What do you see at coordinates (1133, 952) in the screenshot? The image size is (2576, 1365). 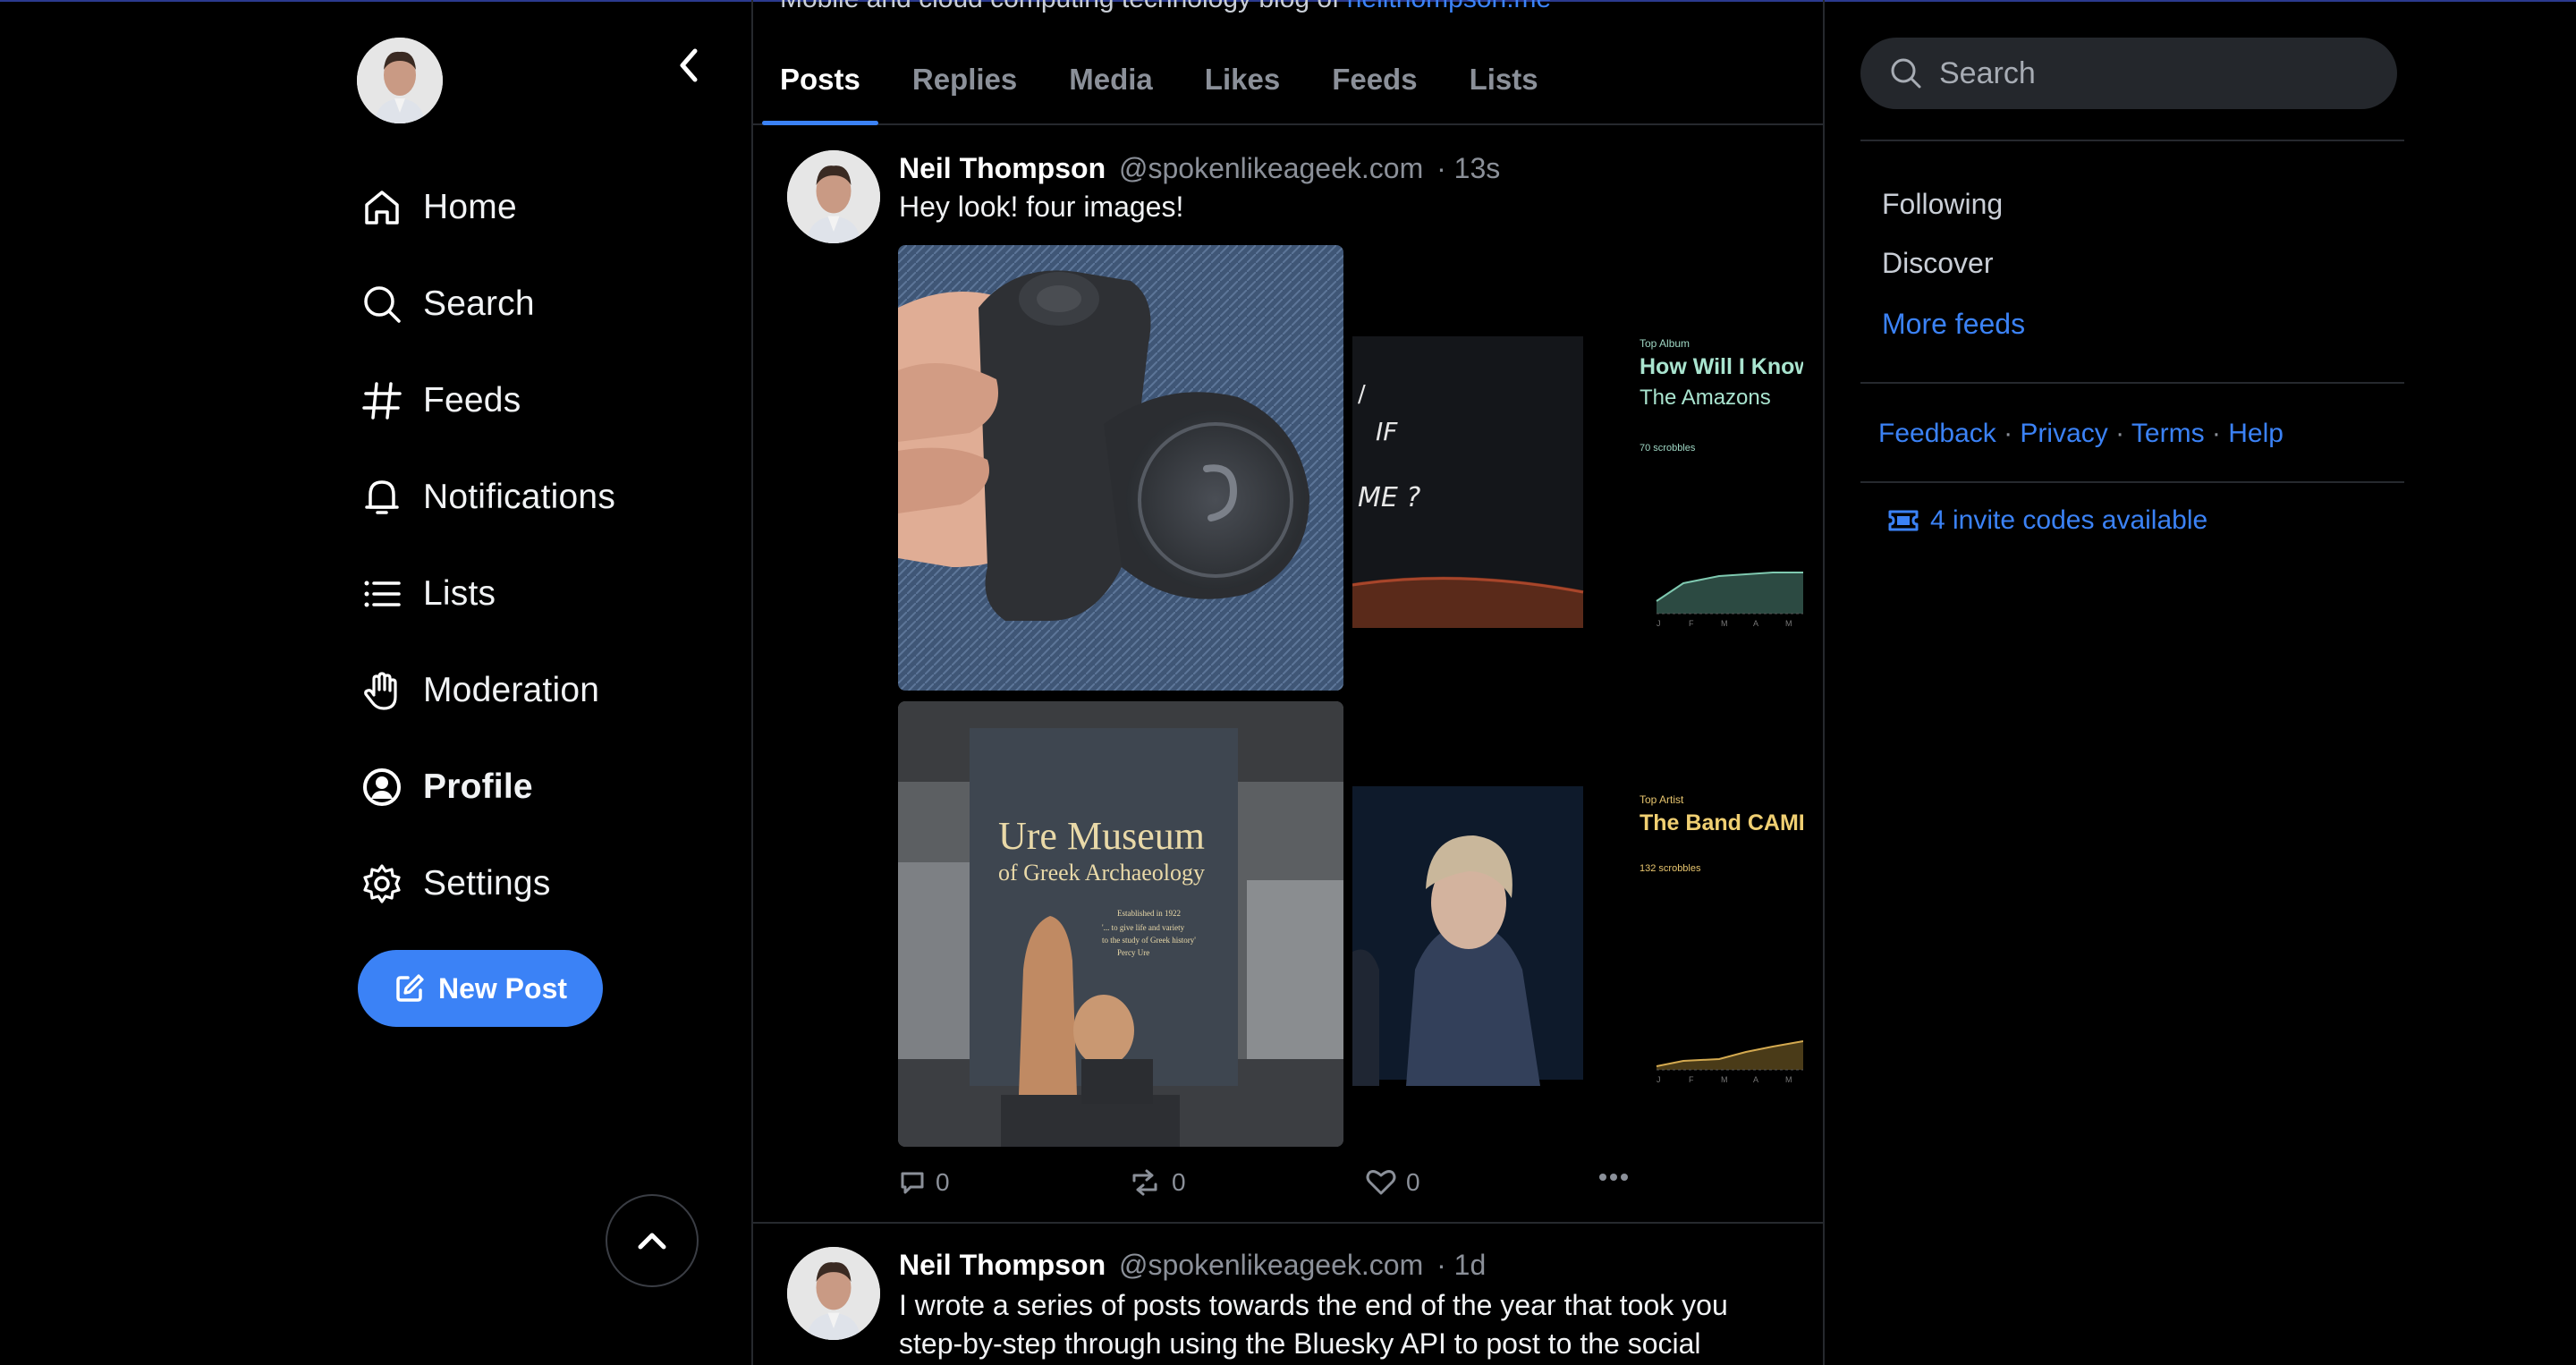 I see `museum-caption-4: Percy Ure` at bounding box center [1133, 952].